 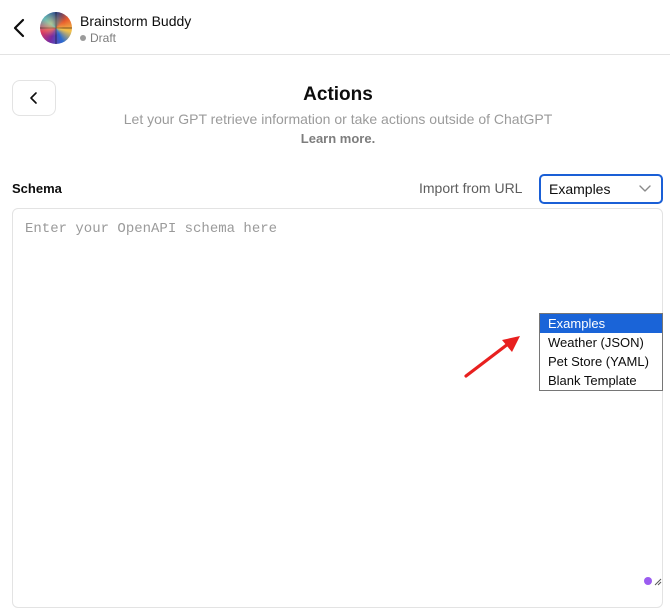 I want to click on learn-more-link: Learn more., so click(x=335, y=138).